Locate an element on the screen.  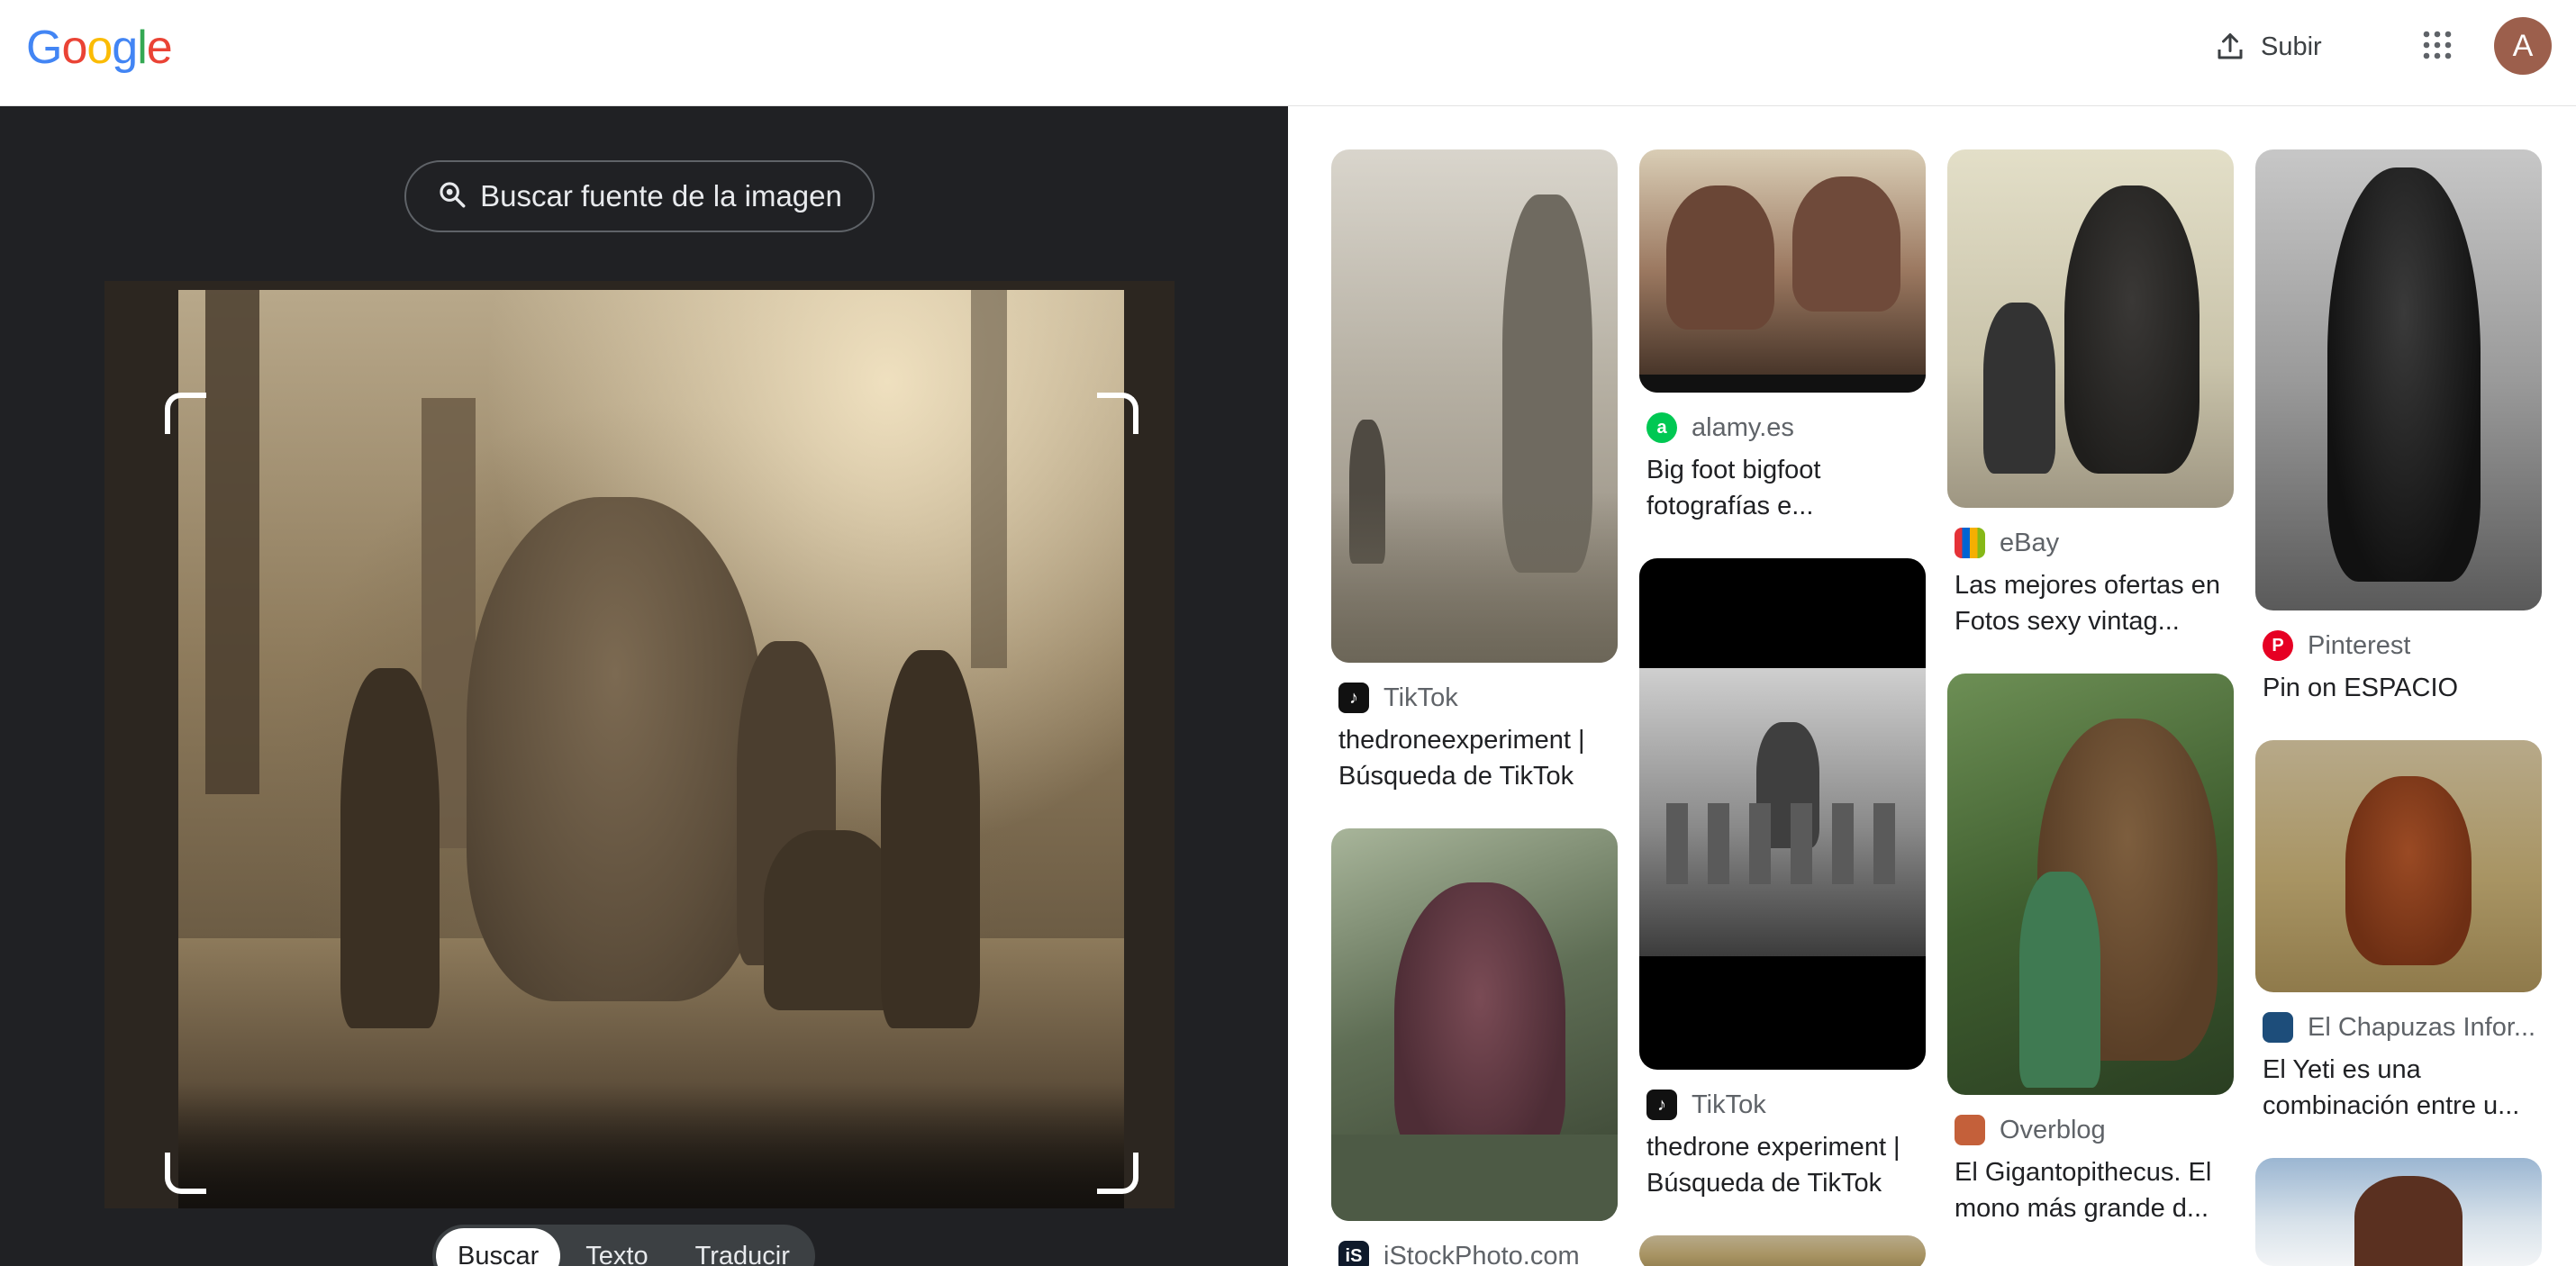
result-source: P Pinterest is located at coordinates (2398, 645).